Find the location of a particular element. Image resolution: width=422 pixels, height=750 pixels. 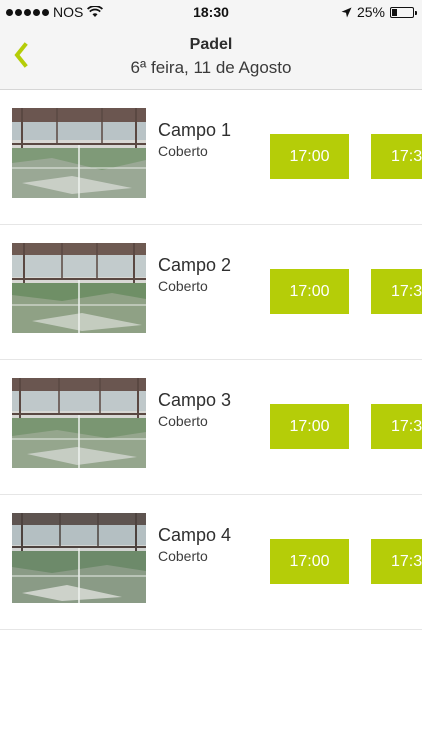

status-bar: NOS 18:30 25% is located at coordinates (211, 12).